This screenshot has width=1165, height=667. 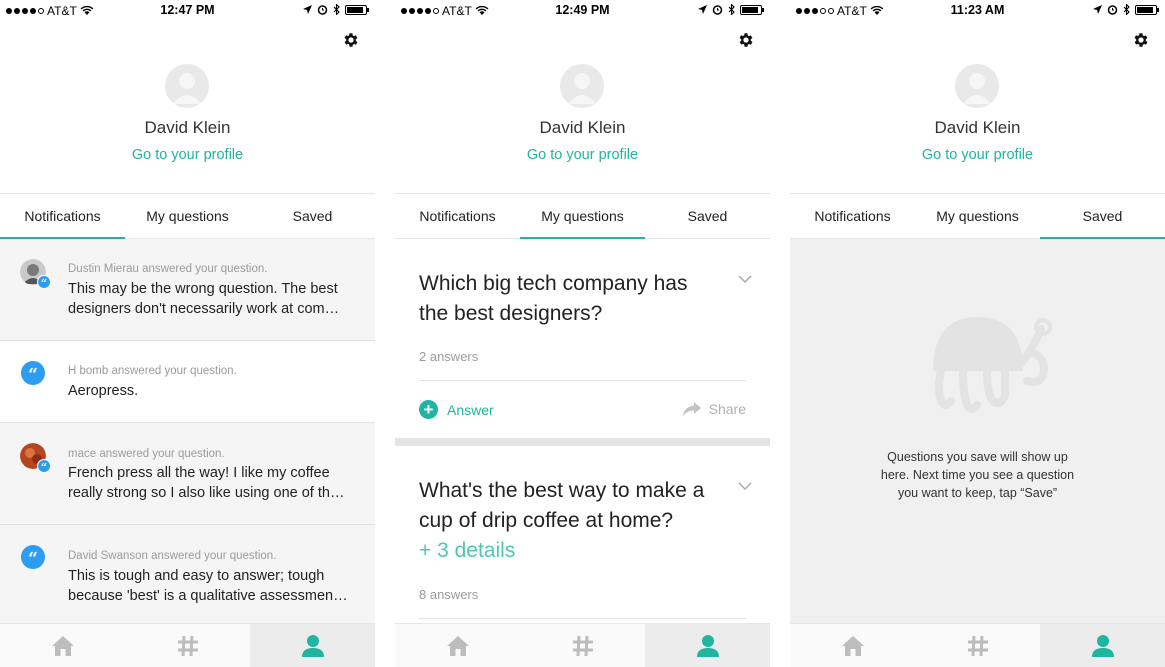 What do you see at coordinates (467, 551) in the screenshot?
I see `details-link: + 3 details` at bounding box center [467, 551].